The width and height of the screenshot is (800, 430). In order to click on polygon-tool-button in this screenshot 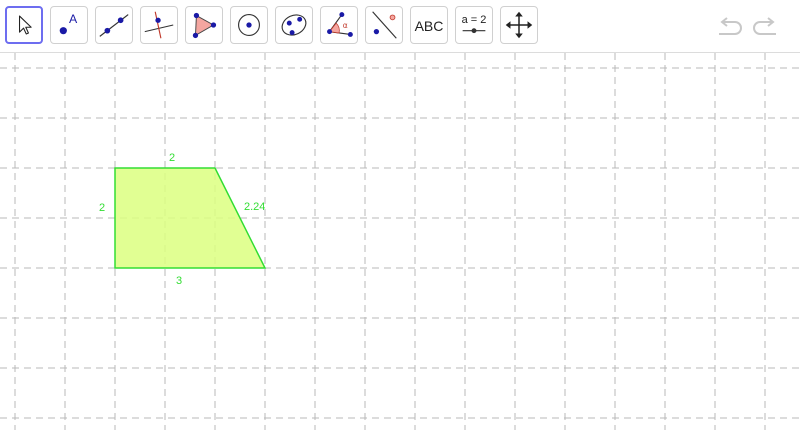, I will do `click(204, 25)`.